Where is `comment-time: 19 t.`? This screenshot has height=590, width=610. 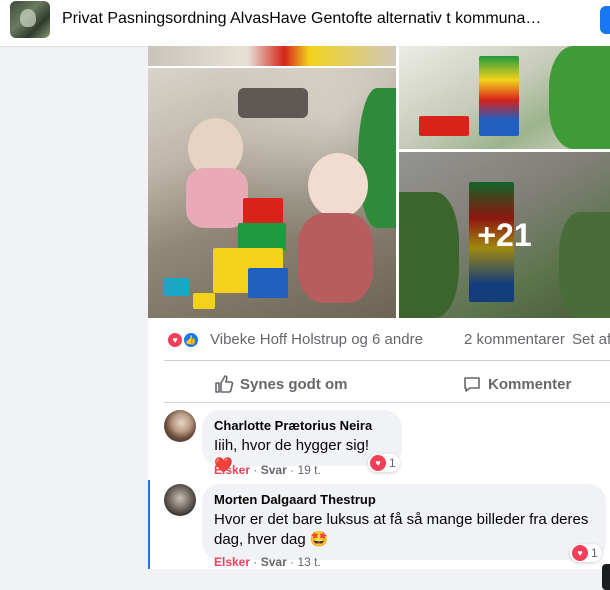
comment-time: 19 t. is located at coordinates (308, 470).